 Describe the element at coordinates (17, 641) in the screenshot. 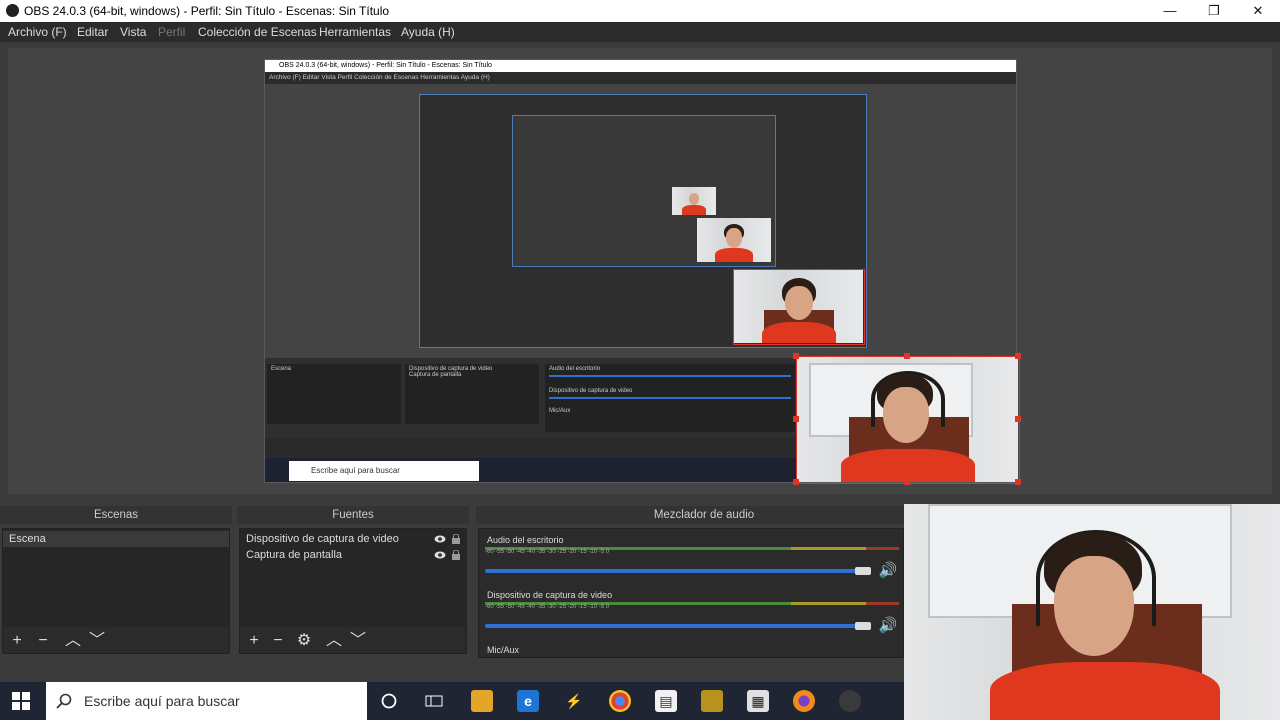

I see `add-scene-button: +` at that location.